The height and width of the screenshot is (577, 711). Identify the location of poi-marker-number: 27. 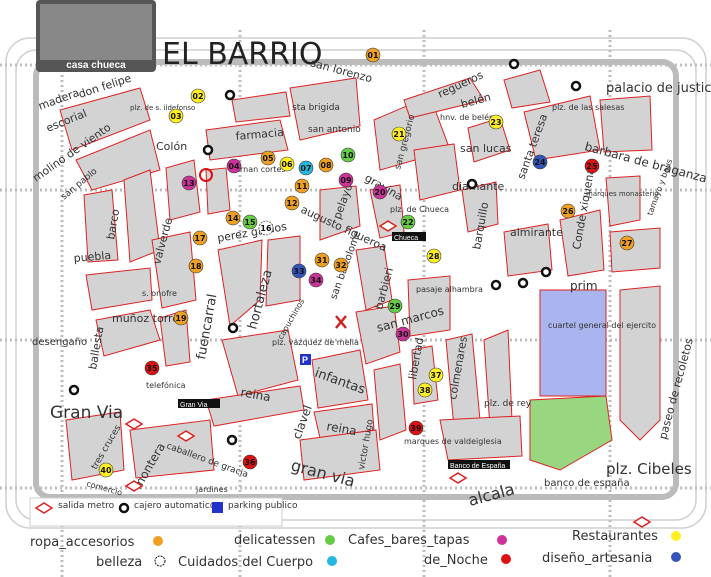
(626, 243).